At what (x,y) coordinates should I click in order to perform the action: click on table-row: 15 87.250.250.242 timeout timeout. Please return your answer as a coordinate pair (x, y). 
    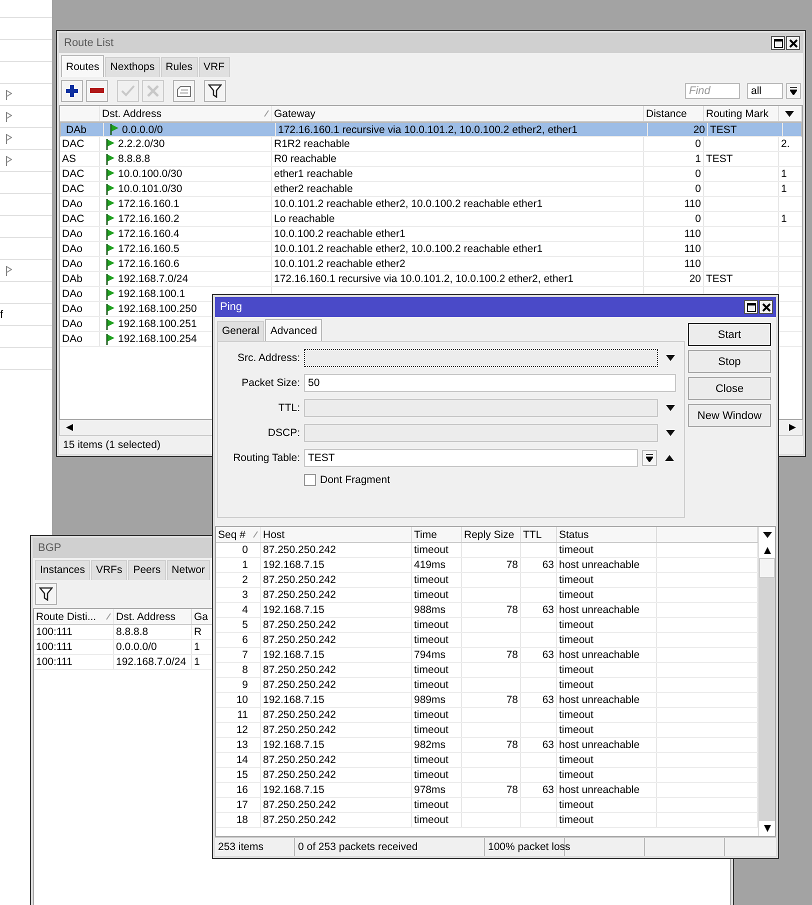
    Looking at the image, I should click on (487, 775).